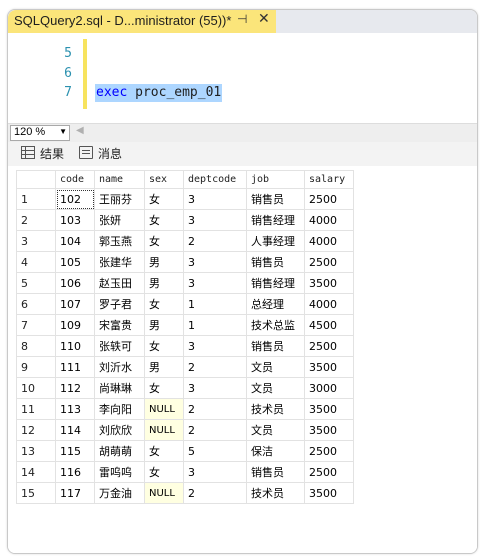 The width and height of the screenshot is (486, 559). What do you see at coordinates (185, 262) in the screenshot?
I see `table-row: 4 105 张建华男 3 销售员 2500` at bounding box center [185, 262].